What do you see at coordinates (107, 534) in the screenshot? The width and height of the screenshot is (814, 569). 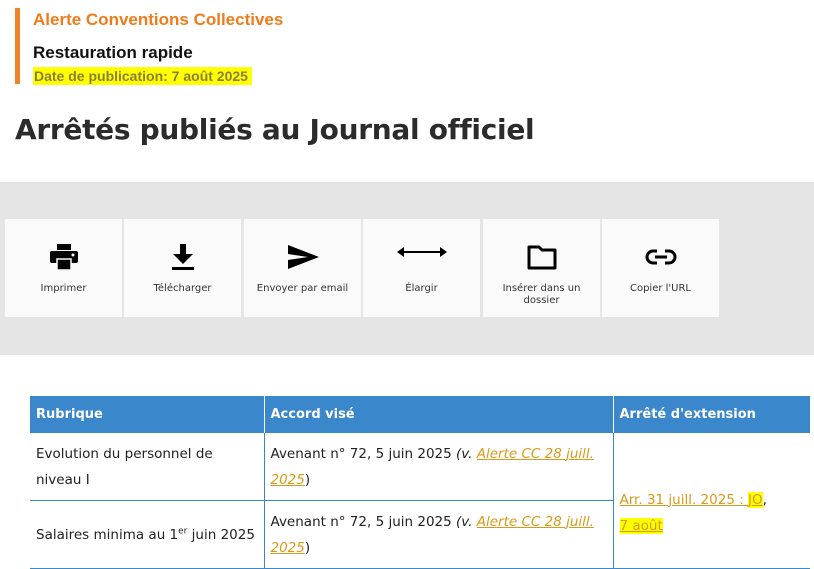 I see `rubrique-text: Salaires minima au 1` at bounding box center [107, 534].